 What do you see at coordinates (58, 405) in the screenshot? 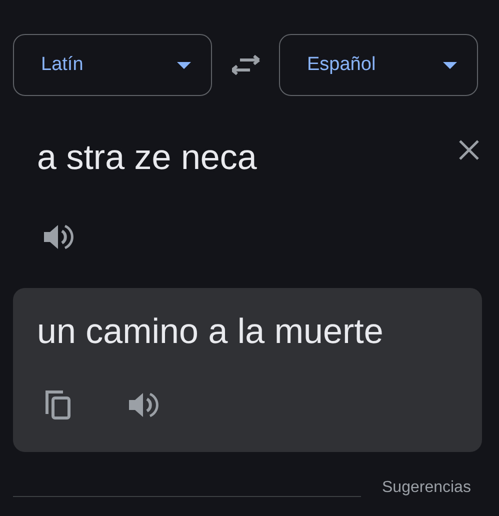
I see `copy-icon` at bounding box center [58, 405].